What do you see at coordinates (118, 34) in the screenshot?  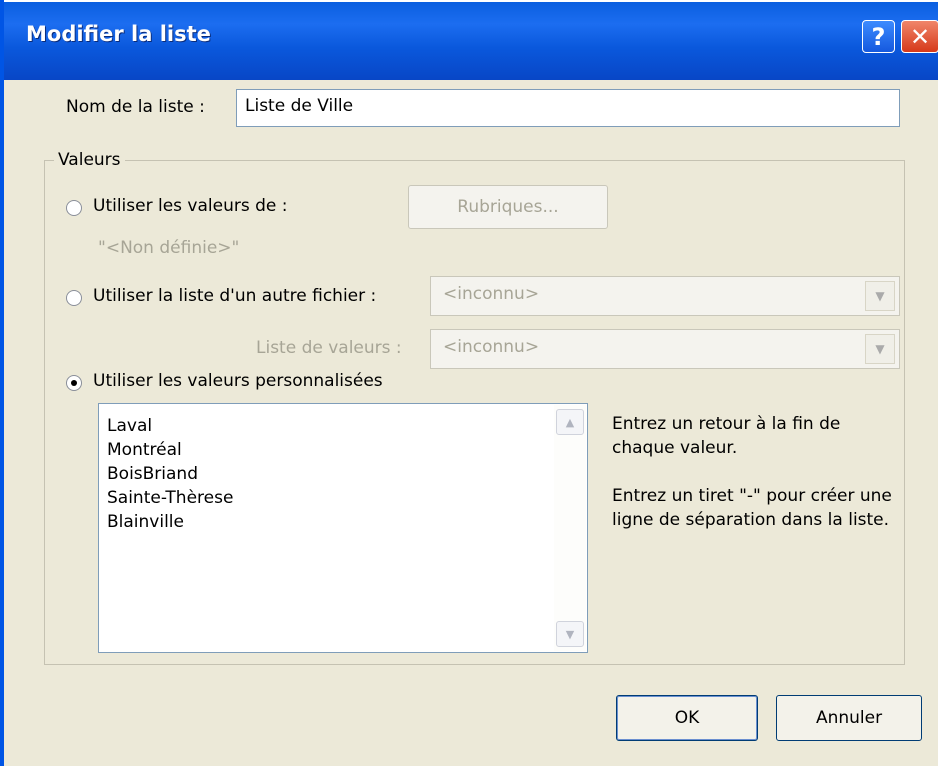 I see `dialog-title: Modifier la liste` at bounding box center [118, 34].